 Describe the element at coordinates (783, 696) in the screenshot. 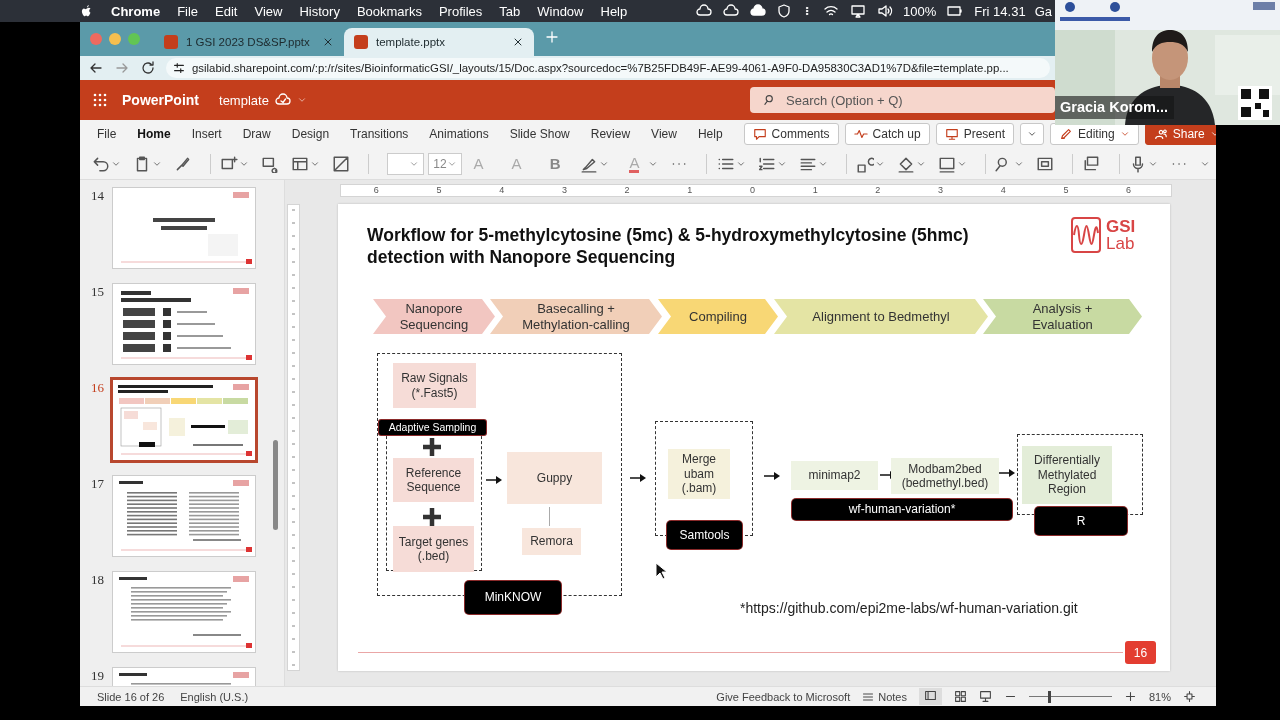

I see `feedback-link: Give Feedback to Microsoft` at that location.